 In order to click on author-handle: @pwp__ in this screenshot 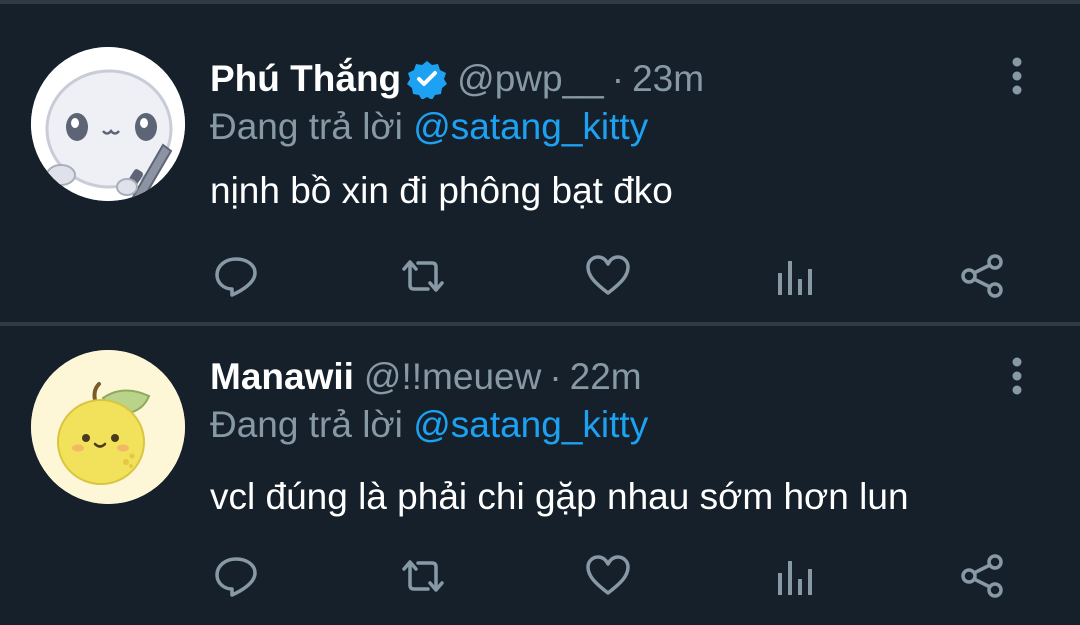, I will do `click(530, 79)`.